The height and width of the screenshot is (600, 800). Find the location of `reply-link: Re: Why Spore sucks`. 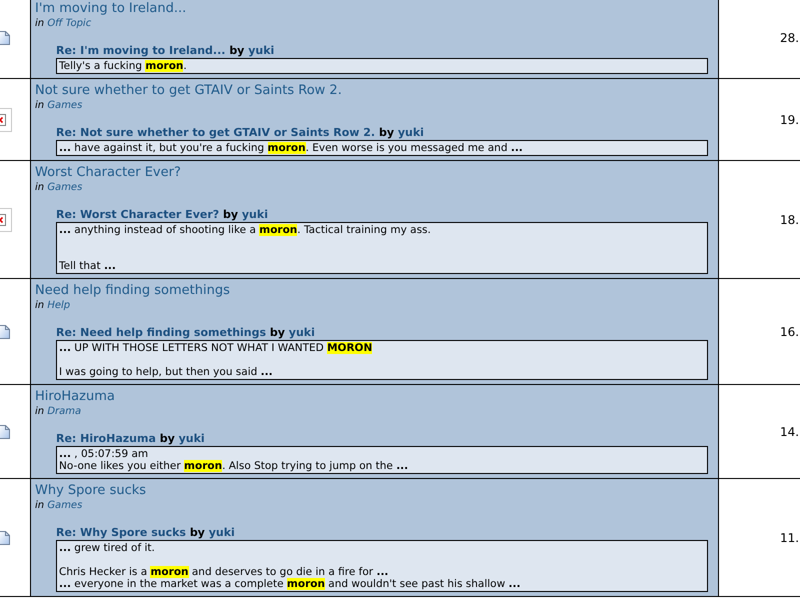

reply-link: Re: Why Spore sucks is located at coordinates (121, 532).